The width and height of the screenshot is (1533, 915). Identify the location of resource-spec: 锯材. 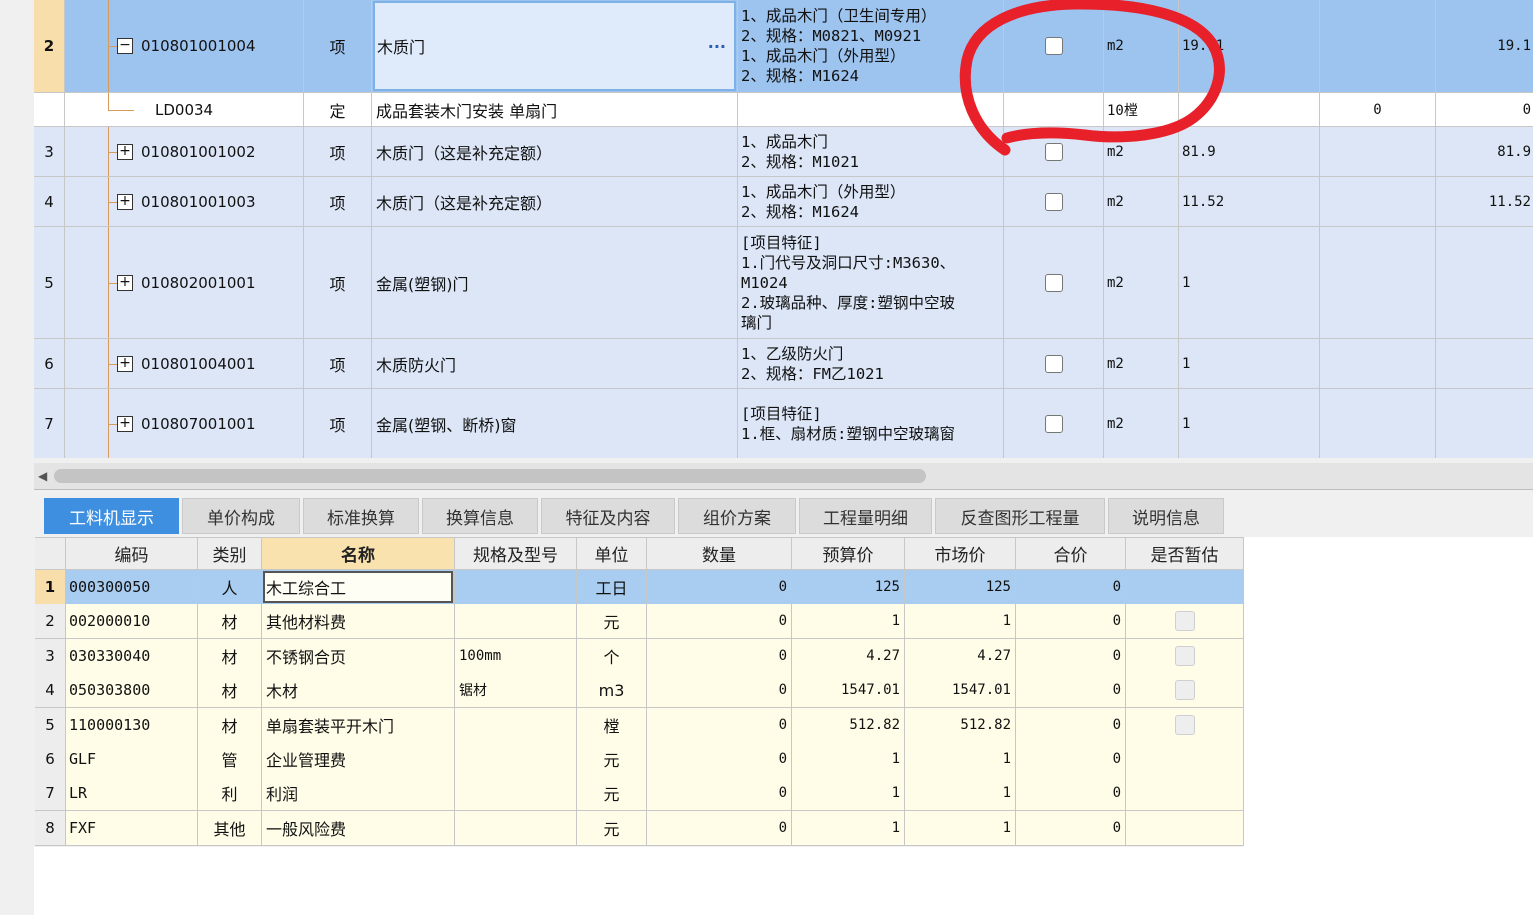
(516, 690).